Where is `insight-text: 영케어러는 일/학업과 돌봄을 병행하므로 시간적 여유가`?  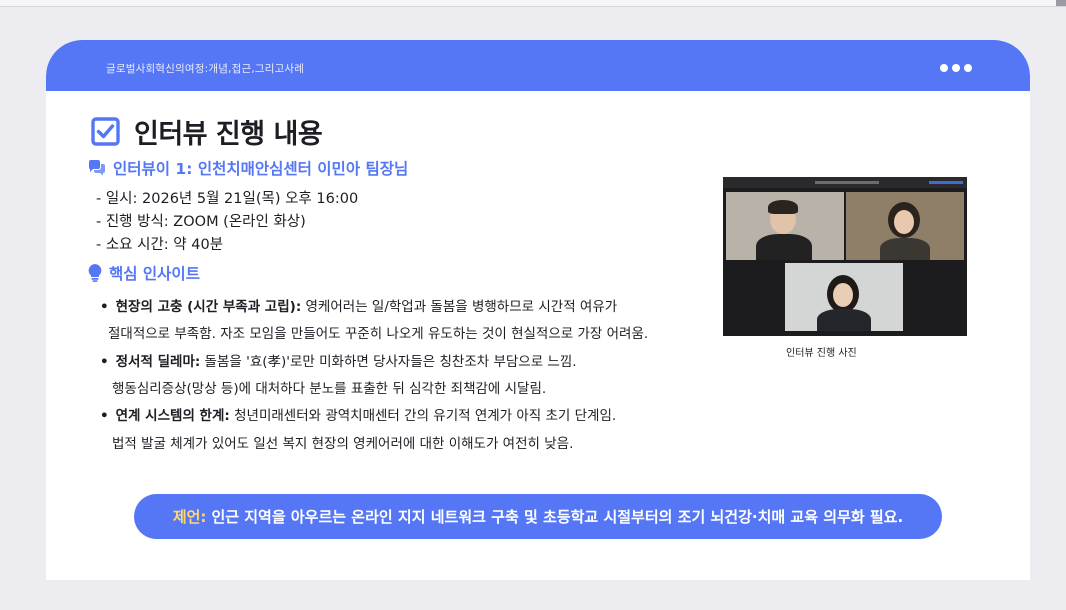 insight-text: 영케어러는 일/학업과 돌봄을 병행하므로 시간적 여유가 is located at coordinates (459, 307).